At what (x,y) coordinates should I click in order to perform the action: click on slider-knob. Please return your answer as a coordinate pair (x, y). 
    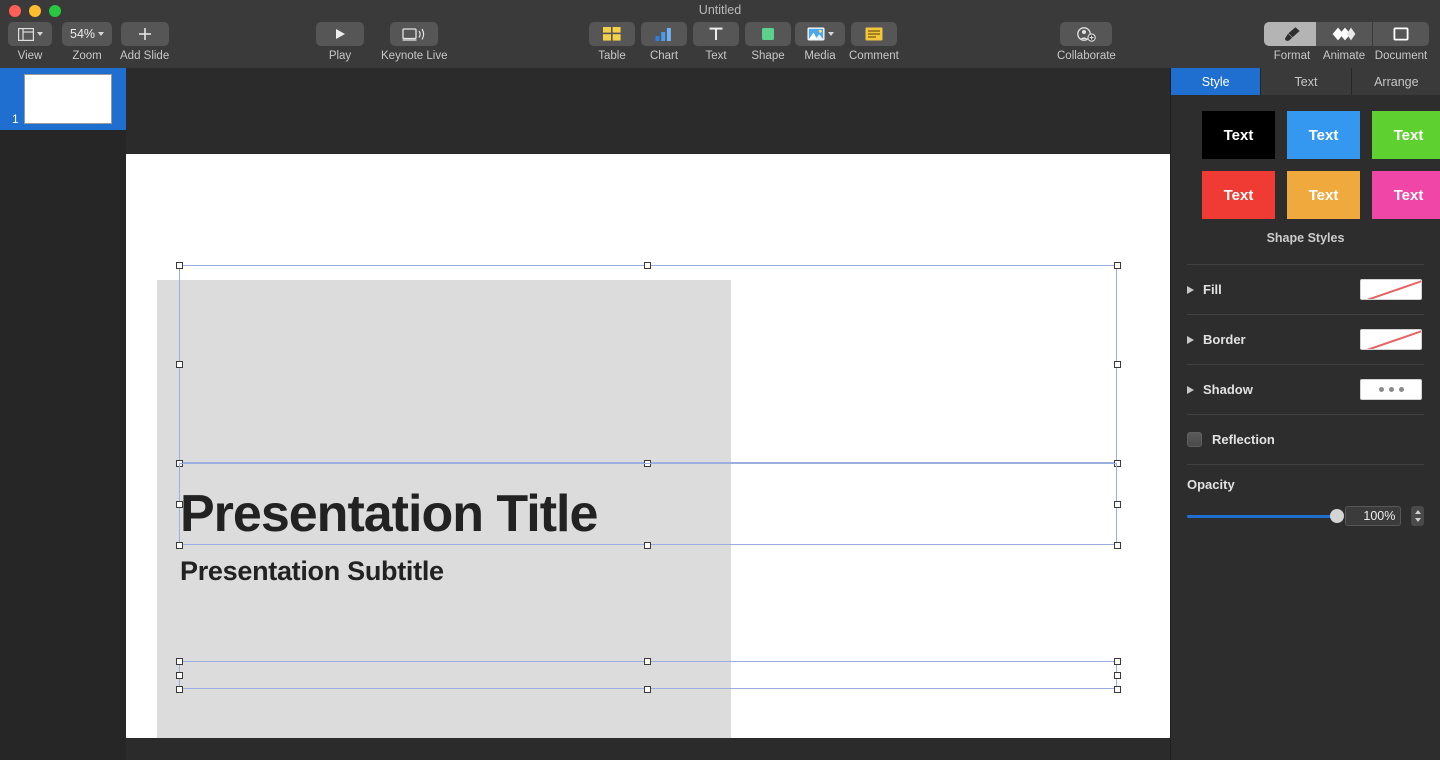
    Looking at the image, I should click on (1337, 516).